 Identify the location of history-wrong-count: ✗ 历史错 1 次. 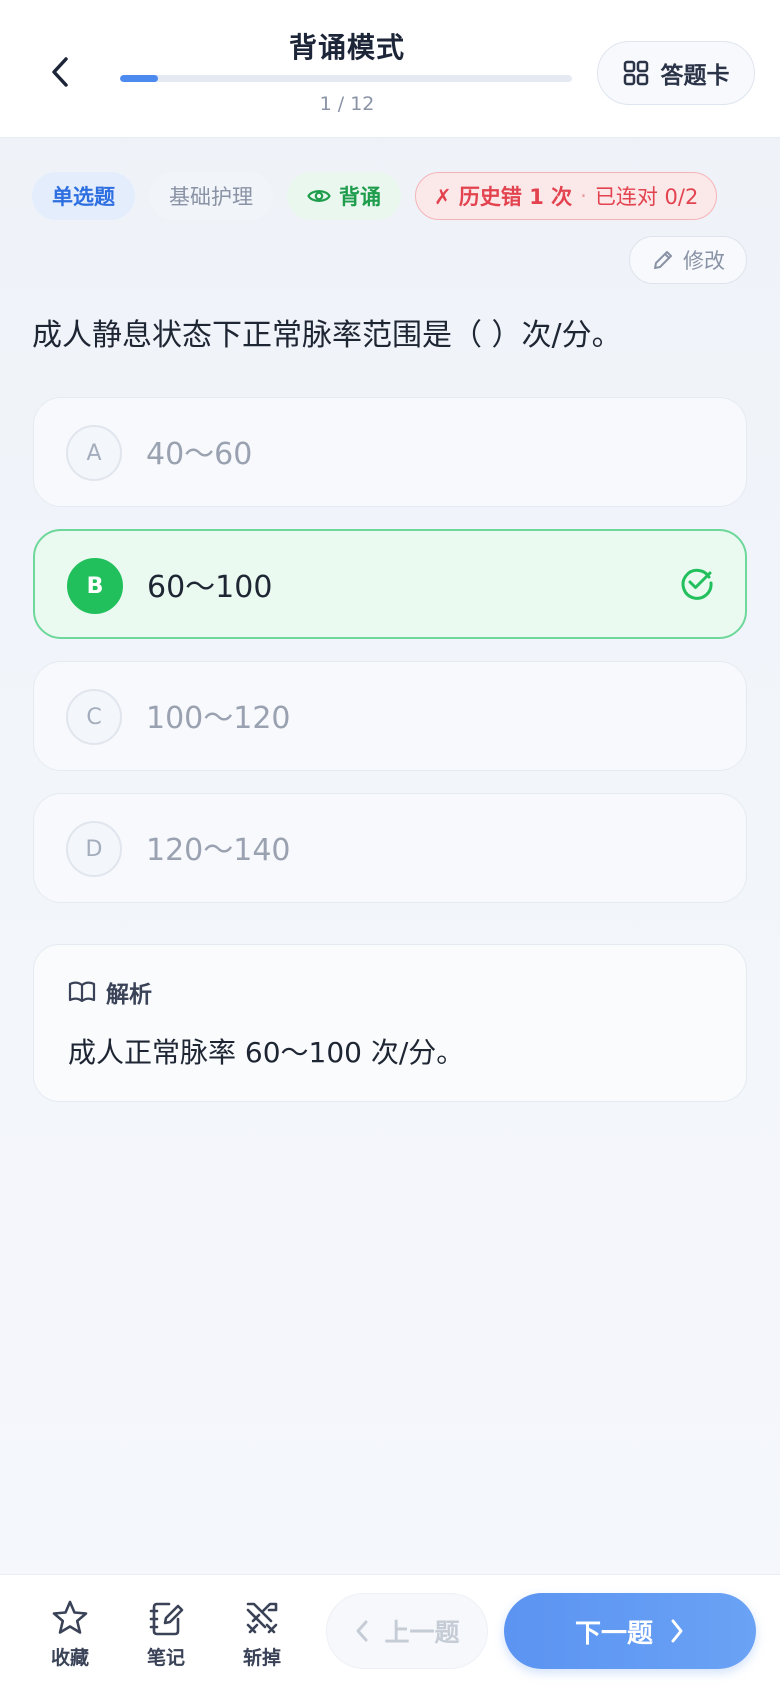
(503, 197).